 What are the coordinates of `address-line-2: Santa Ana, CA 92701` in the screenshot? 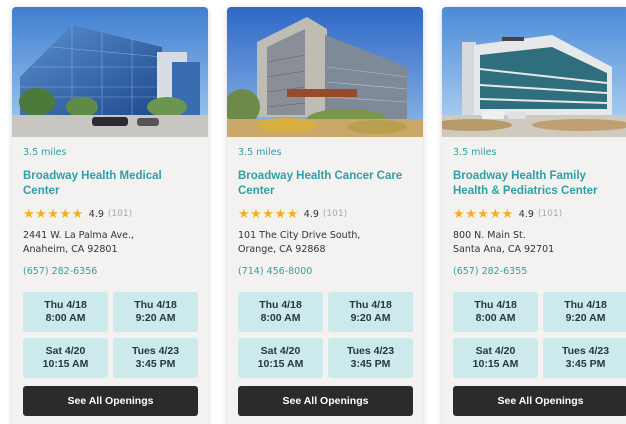 It's located at (504, 249).